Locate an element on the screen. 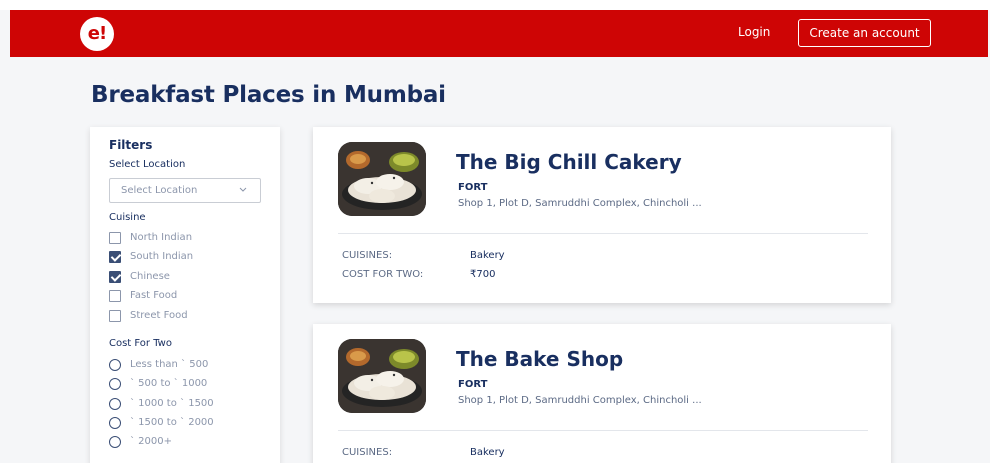 Image resolution: width=990 pixels, height=463 pixels. page-title: Breakfast Places in Mumbai is located at coordinates (268, 95).